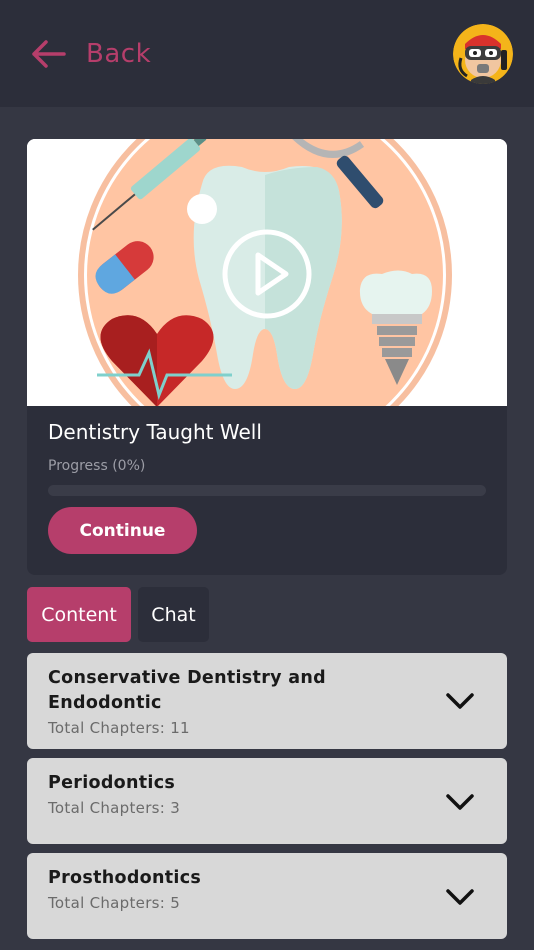  Describe the element at coordinates (187, 690) in the screenshot. I see `chapter-title: Conservative Dentistry and Endodontic` at that location.